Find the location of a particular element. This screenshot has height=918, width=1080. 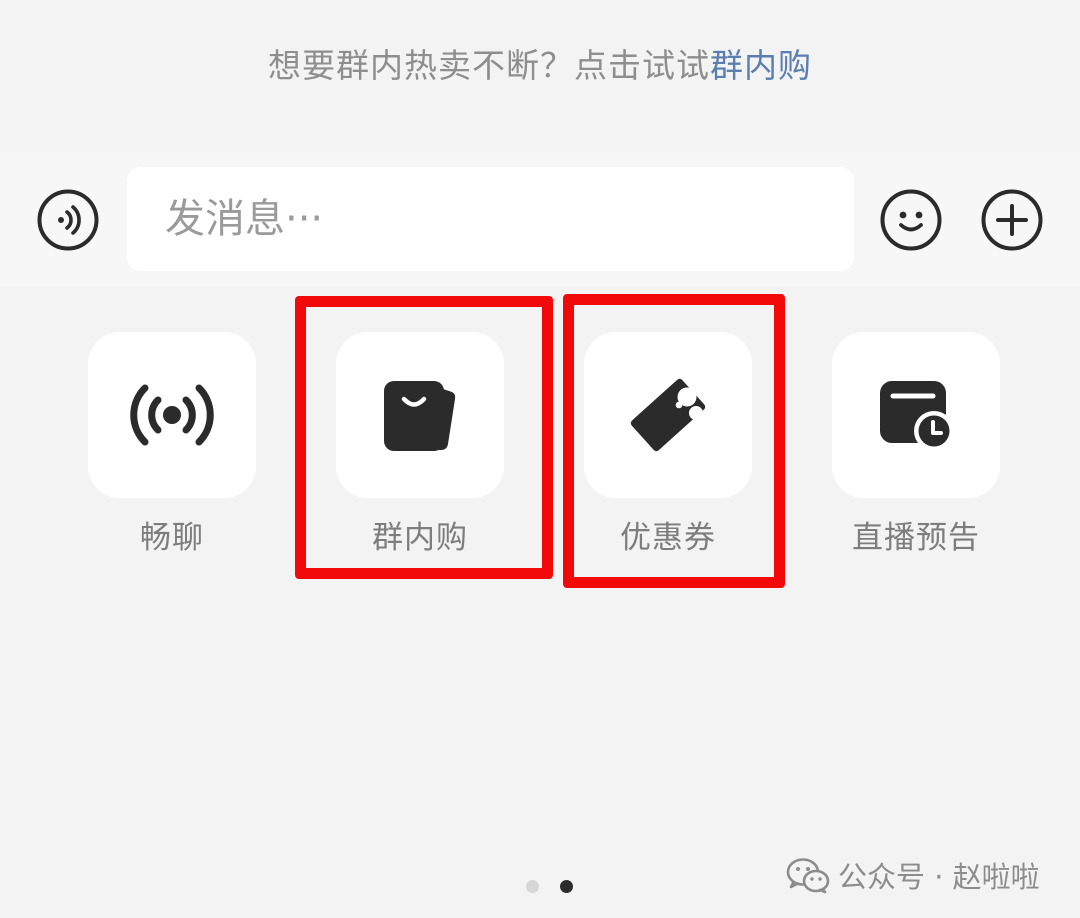

plus-icon is located at coordinates (1012, 220).